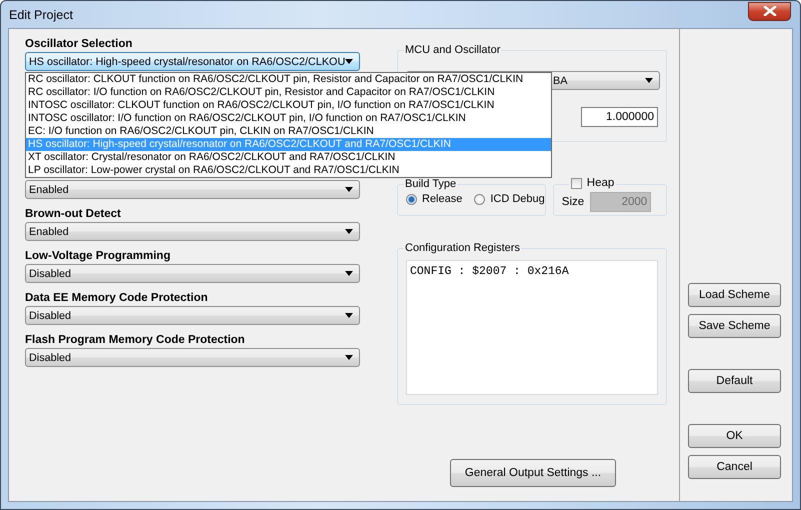 This screenshot has height=510, width=801. Describe the element at coordinates (462, 248) in the screenshot. I see `group-title: Configuration Registers` at that location.